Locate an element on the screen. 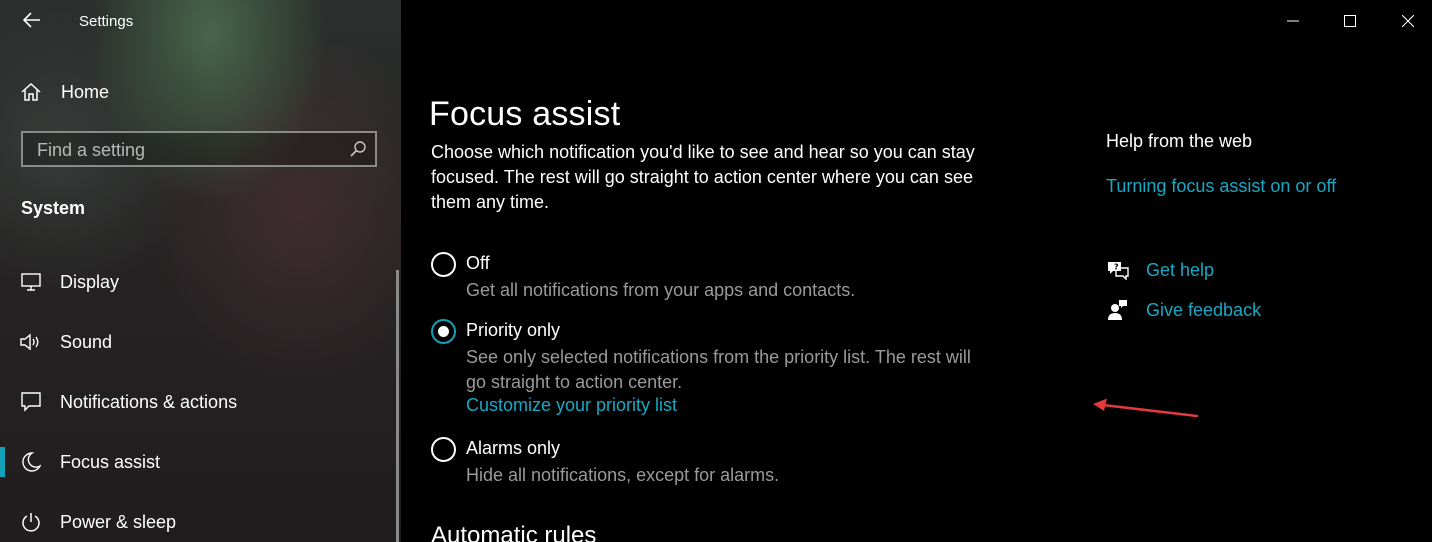 This screenshot has width=1432, height=542. back-arrow-icon is located at coordinates (31, 20).